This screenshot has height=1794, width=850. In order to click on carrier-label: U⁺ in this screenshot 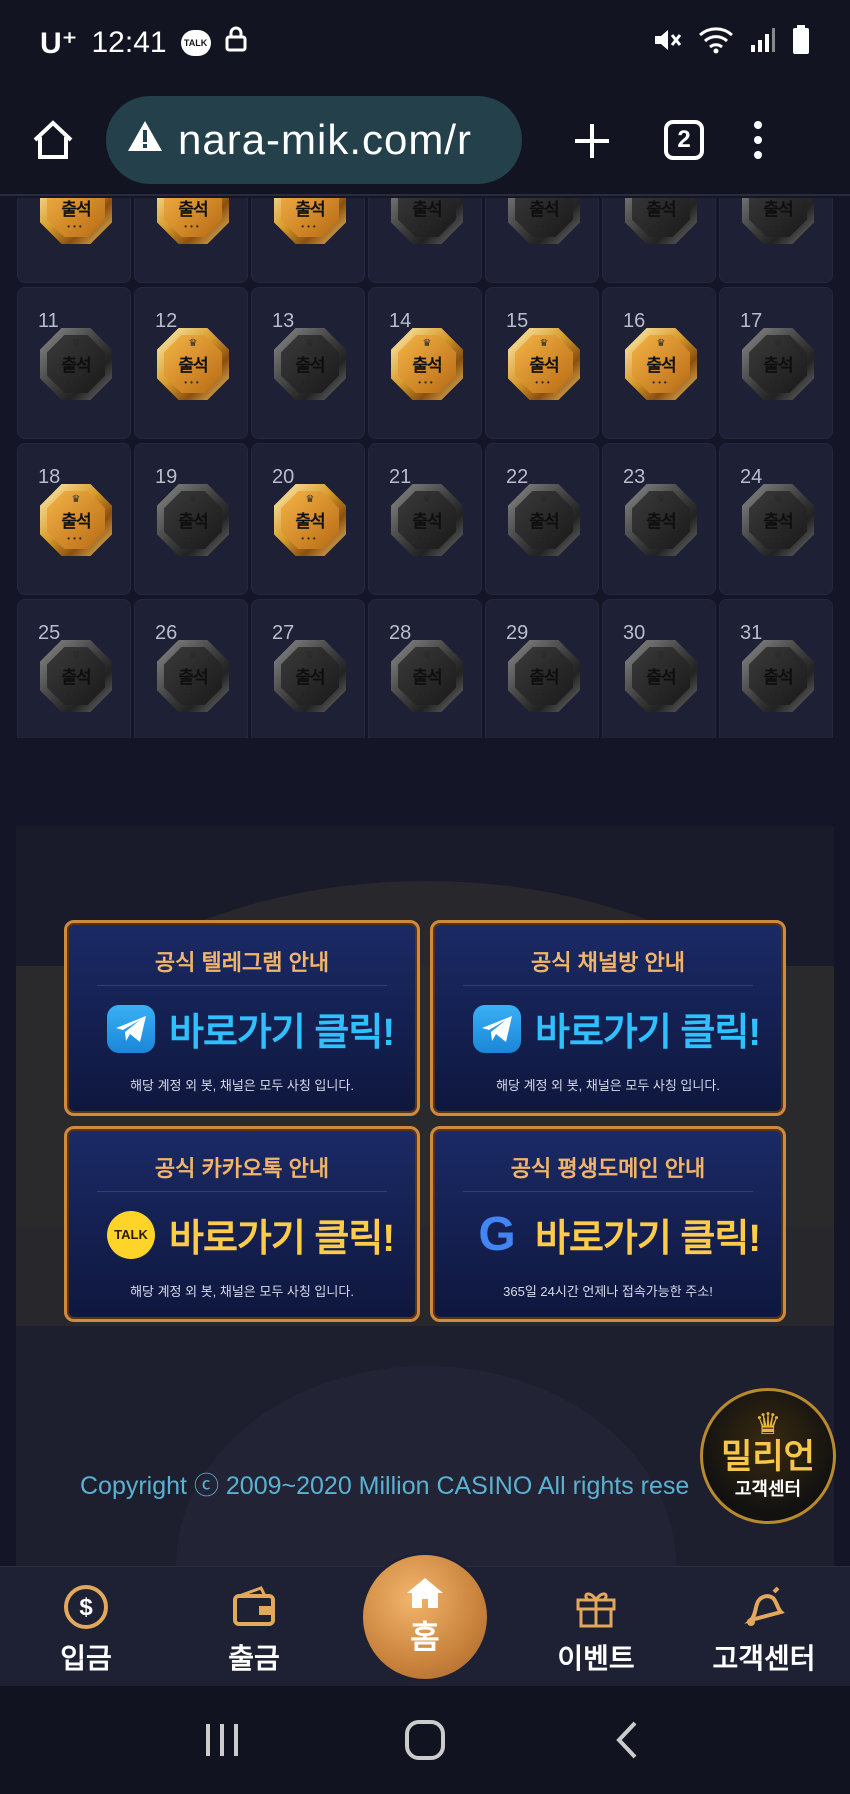, I will do `click(59, 43)`.